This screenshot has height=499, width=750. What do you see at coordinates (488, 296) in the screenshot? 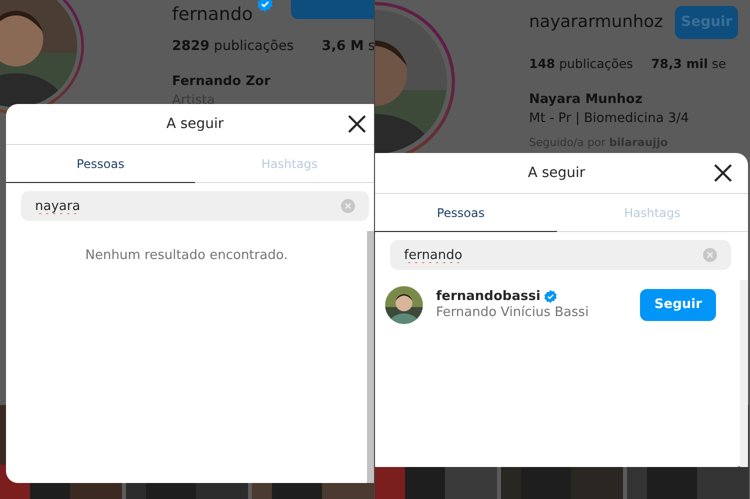
I see `result-username: fernandobassi` at bounding box center [488, 296].